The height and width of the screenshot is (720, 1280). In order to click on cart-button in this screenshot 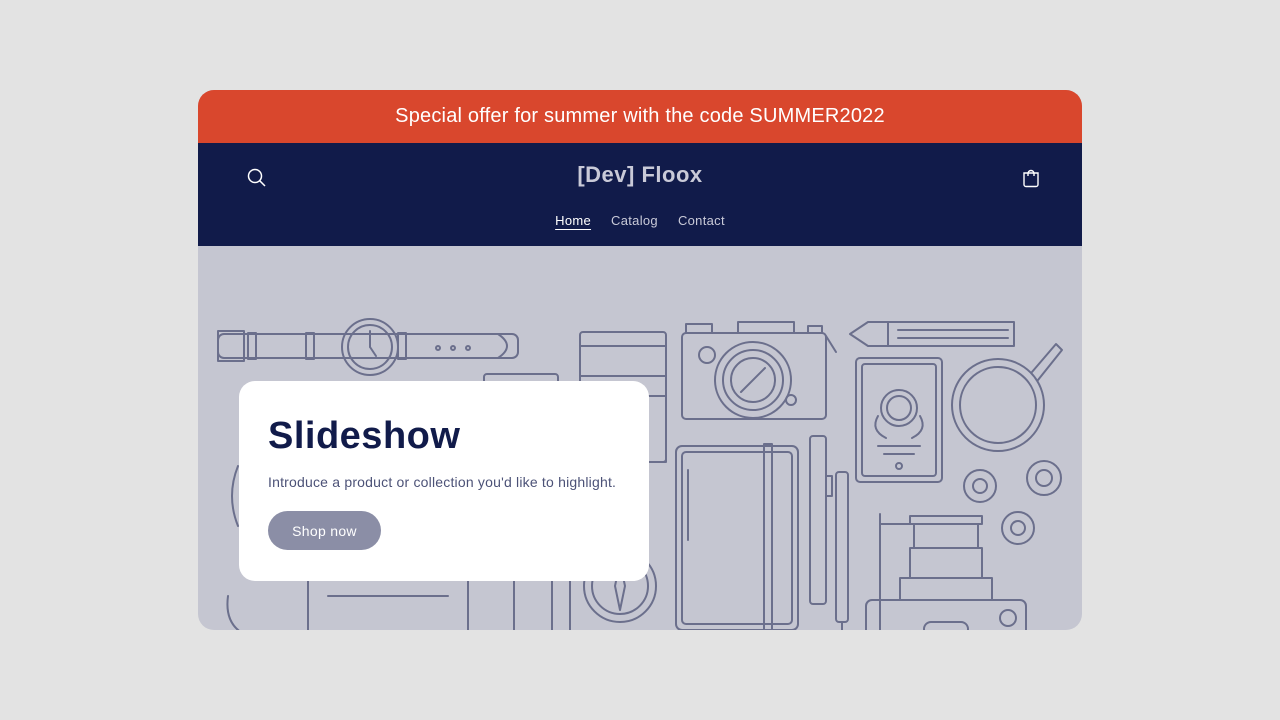, I will do `click(1031, 178)`.